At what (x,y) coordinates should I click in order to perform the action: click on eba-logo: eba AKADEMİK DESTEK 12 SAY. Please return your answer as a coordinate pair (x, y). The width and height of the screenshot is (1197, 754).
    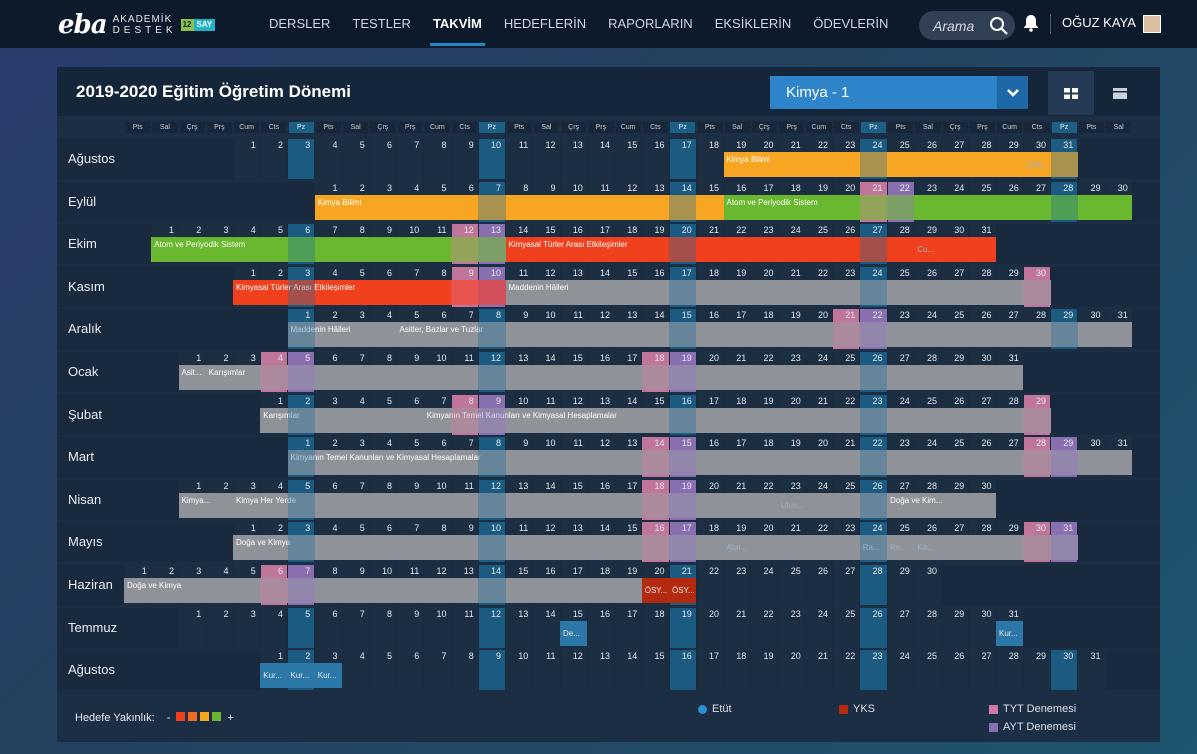
    Looking at the image, I should click on (137, 25).